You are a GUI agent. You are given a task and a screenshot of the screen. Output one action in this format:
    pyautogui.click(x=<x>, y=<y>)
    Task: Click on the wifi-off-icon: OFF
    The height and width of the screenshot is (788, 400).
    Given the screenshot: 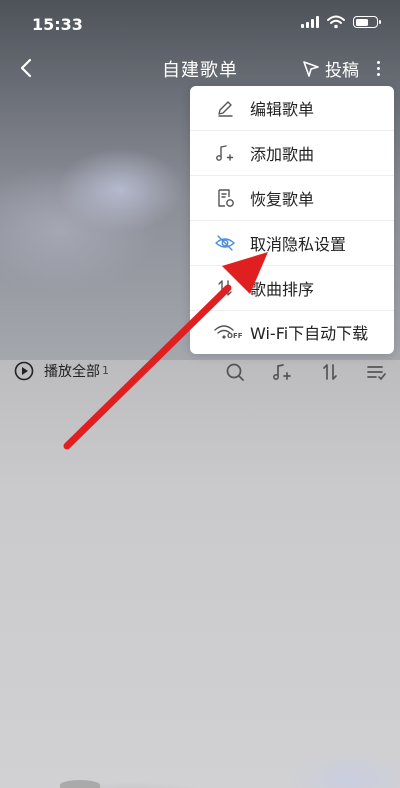 What is the action you would take?
    pyautogui.click(x=228, y=332)
    